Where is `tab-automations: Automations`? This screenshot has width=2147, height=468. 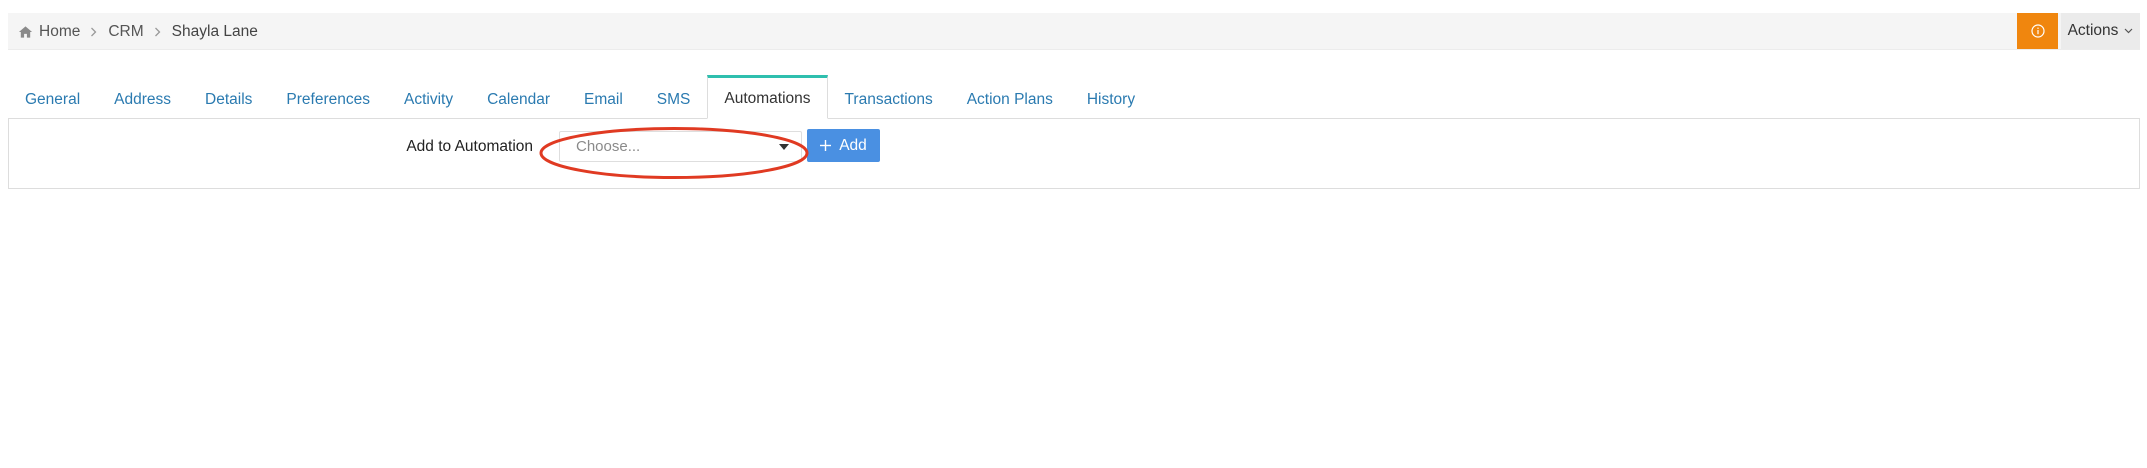 tab-automations: Automations is located at coordinates (767, 97).